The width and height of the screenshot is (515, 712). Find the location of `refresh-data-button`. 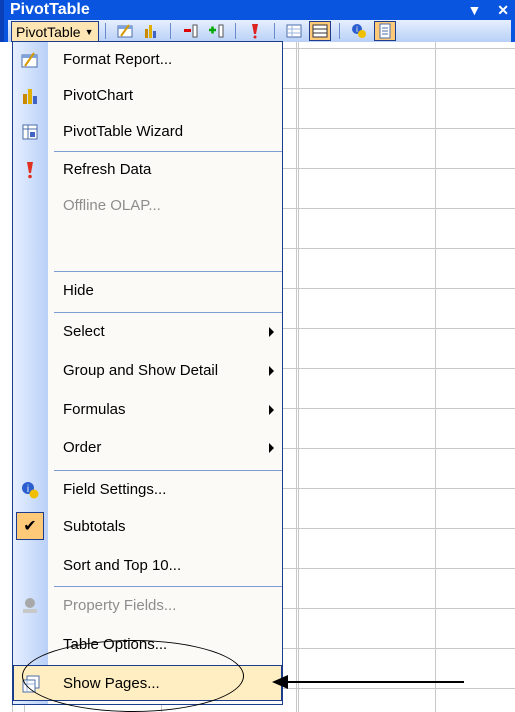

refresh-data-button is located at coordinates (255, 31).